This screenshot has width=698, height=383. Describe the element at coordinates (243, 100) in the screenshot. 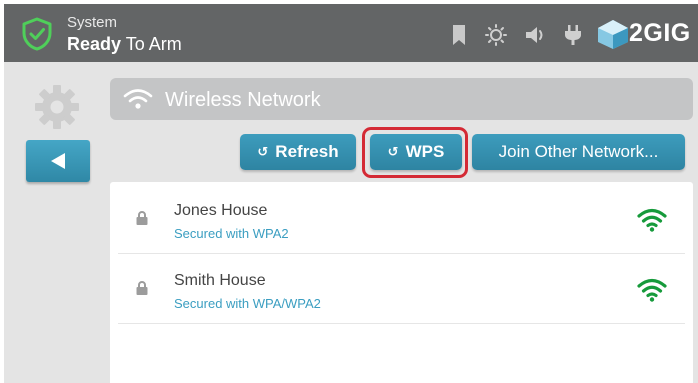

I see `page-title: Wireless Network` at that location.